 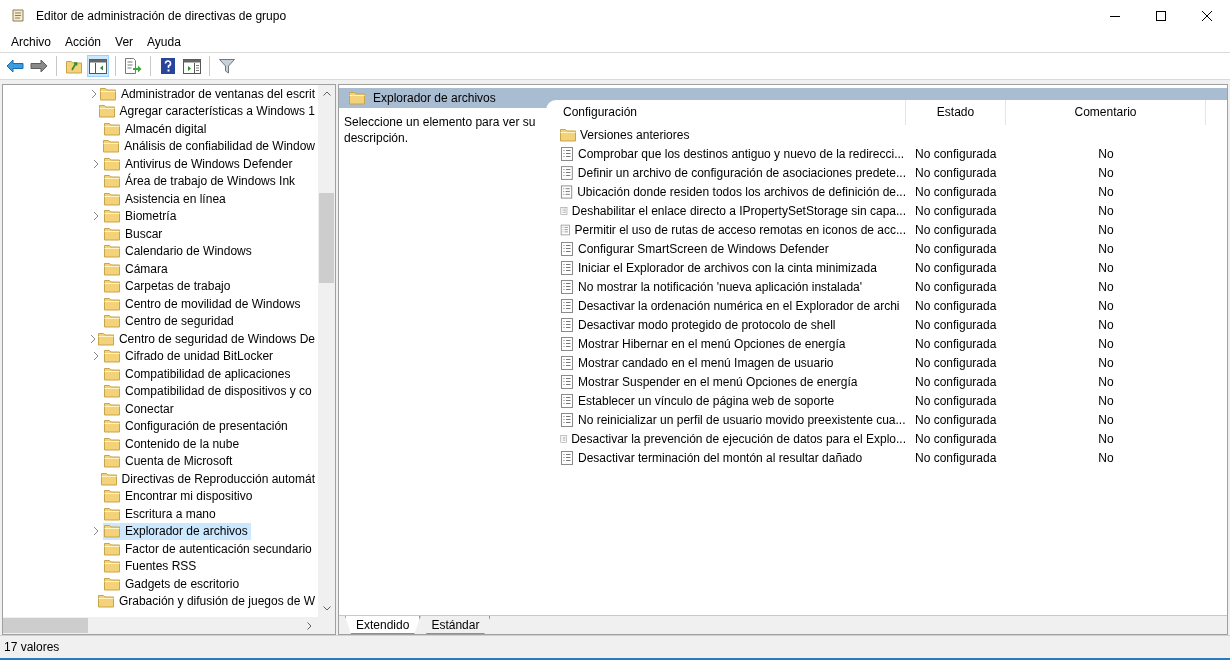 What do you see at coordinates (151, 566) in the screenshot?
I see `tree-item: Fuentes RSS` at bounding box center [151, 566].